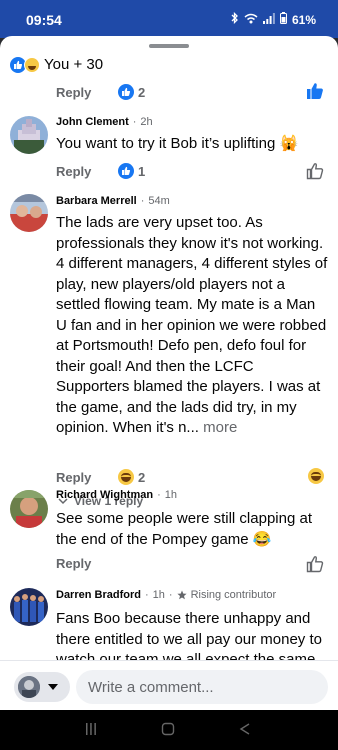 The image size is (338, 750). I want to click on drag-handle, so click(169, 46).